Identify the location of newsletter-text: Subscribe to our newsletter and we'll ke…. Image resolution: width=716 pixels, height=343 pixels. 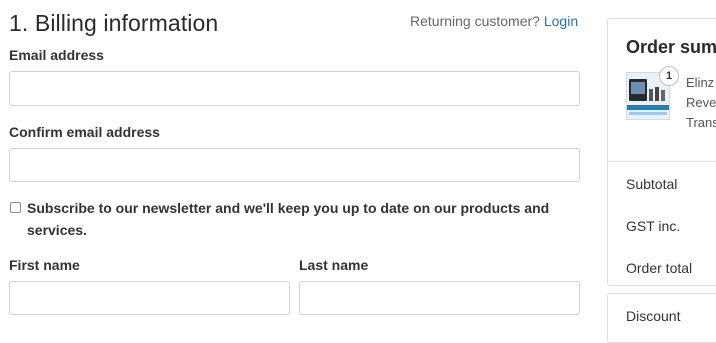
(304, 219).